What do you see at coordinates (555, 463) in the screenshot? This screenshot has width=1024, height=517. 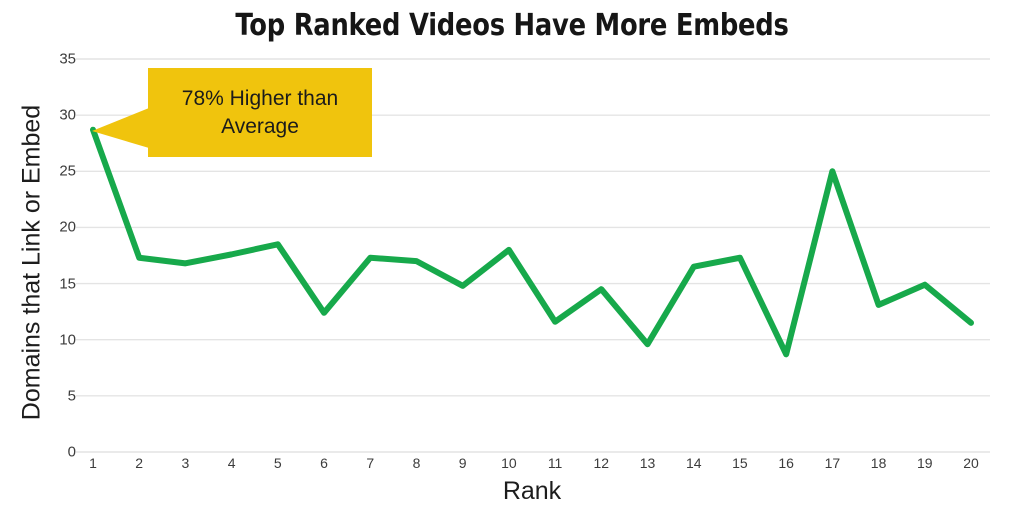 I see `x-axis-tick-label: 11` at bounding box center [555, 463].